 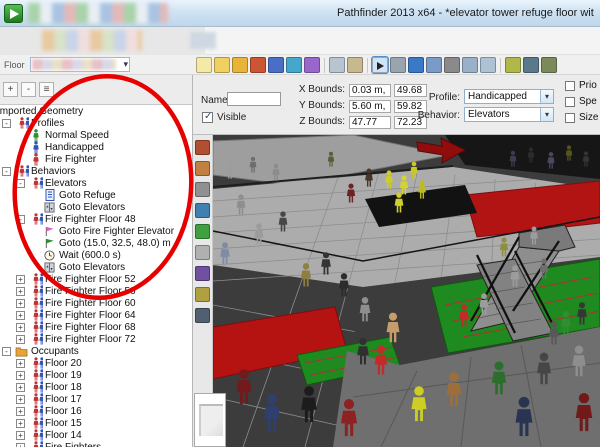 I want to click on terrain-tool-icon, so click(x=202, y=168).